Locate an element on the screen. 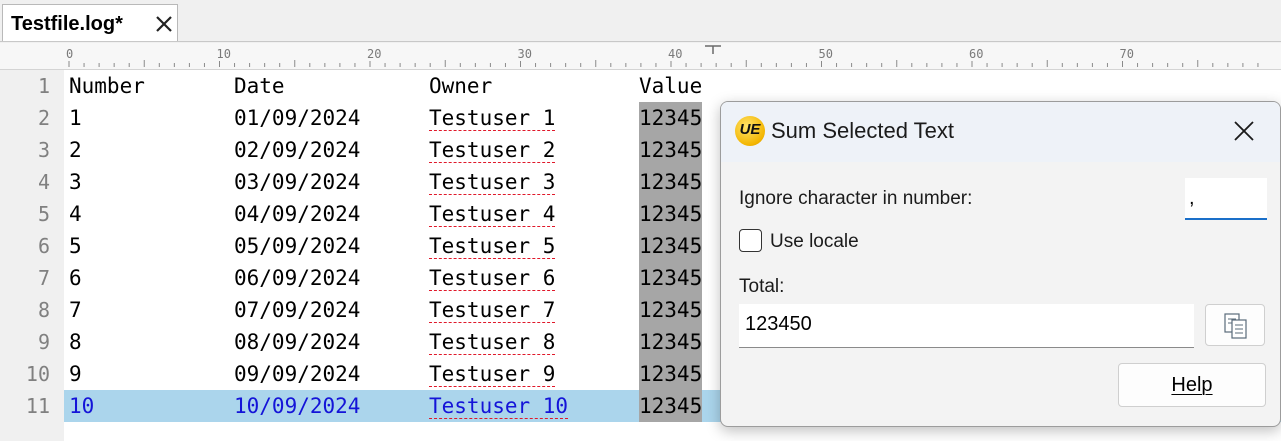 This screenshot has width=1281, height=441. line-number: 3 is located at coordinates (43, 150).